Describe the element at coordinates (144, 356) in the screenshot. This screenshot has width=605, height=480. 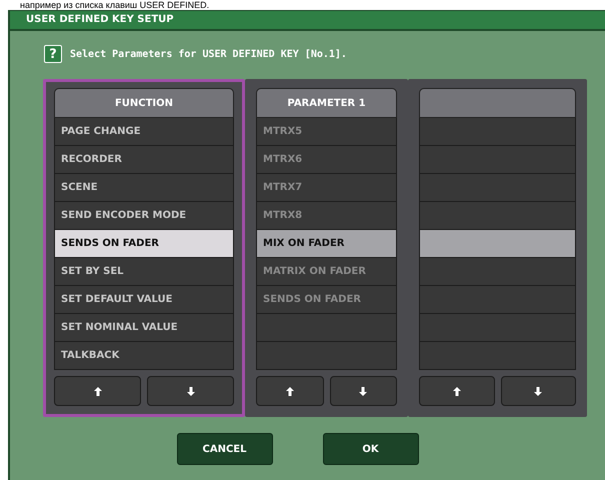
I see `list-item: TALKBACK` at that location.